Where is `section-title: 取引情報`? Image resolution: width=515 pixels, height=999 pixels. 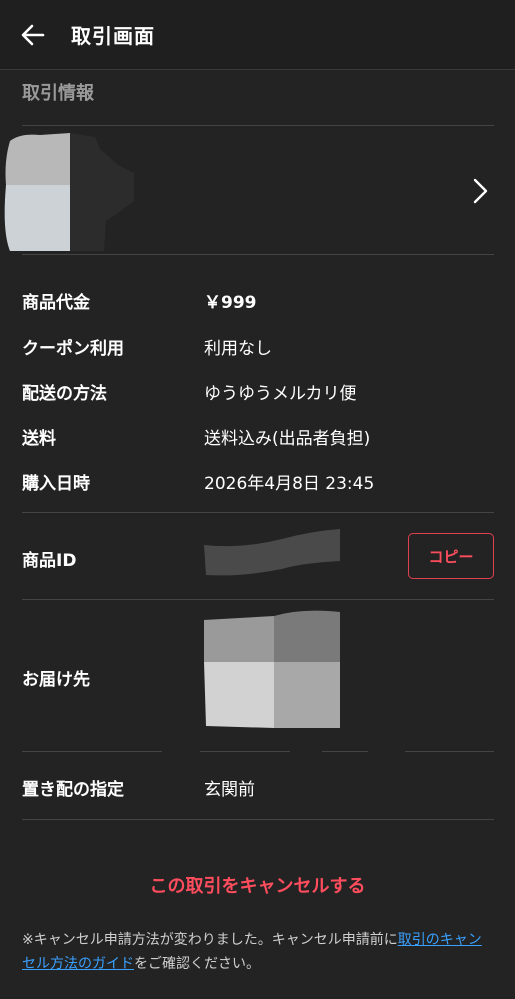
section-title: 取引情報 is located at coordinates (58, 93).